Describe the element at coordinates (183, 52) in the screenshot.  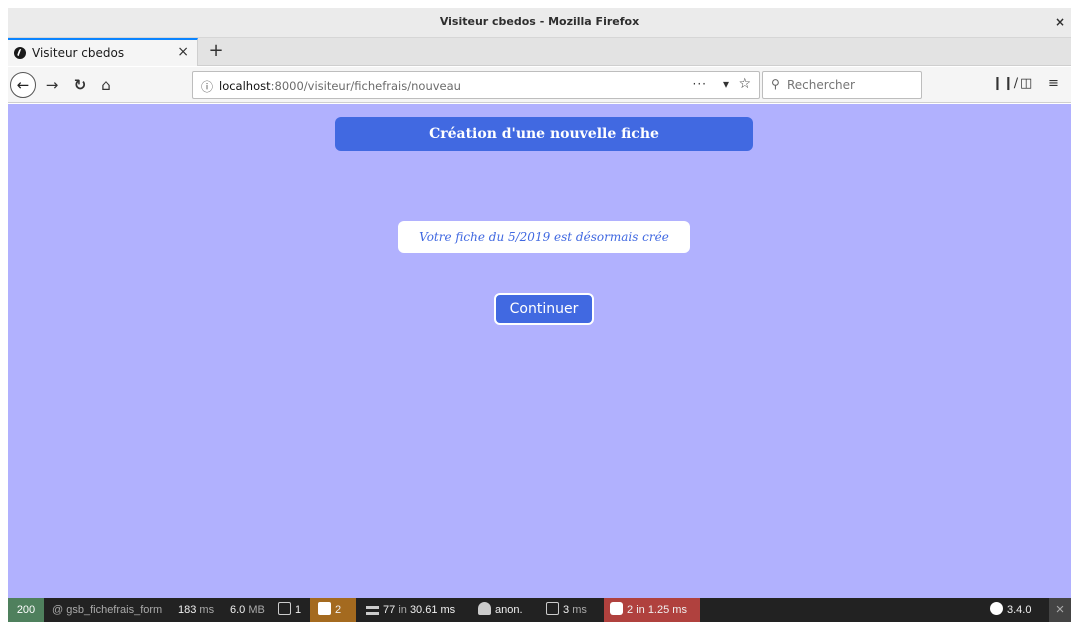
I see `tab-close-button: ×` at that location.